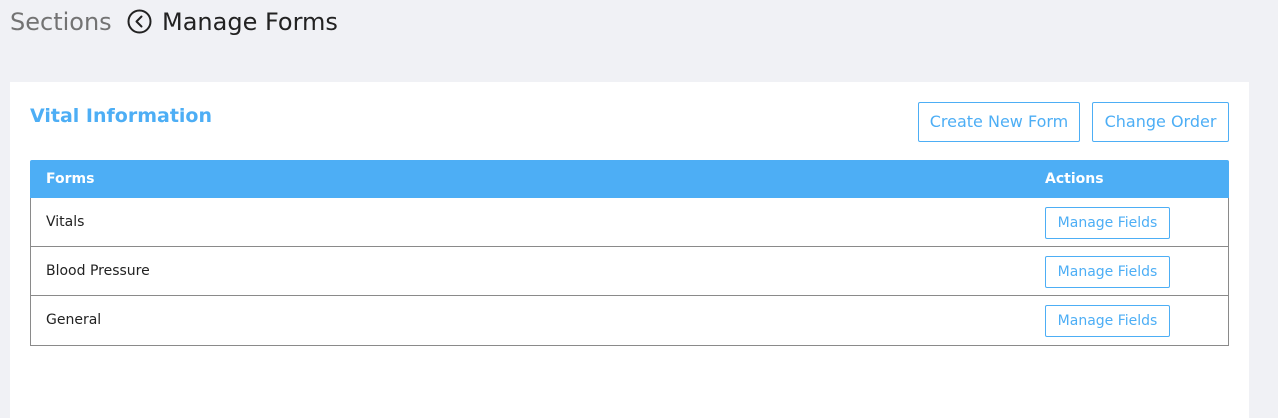 This screenshot has width=1278, height=418. I want to click on top-bar: Sections Manage Forms, so click(639, 22).